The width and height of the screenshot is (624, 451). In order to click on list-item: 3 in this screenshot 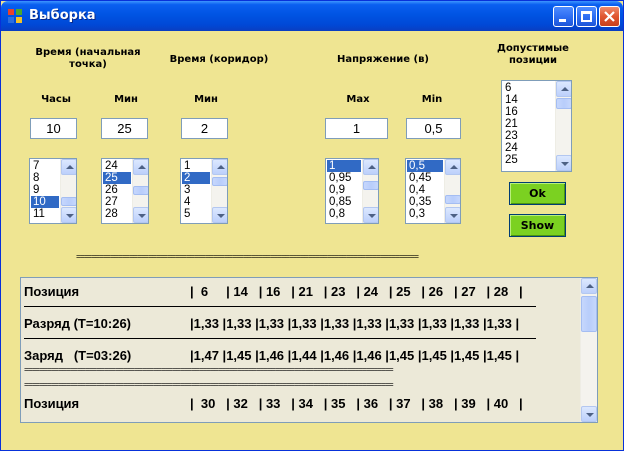, I will do `click(196, 190)`.